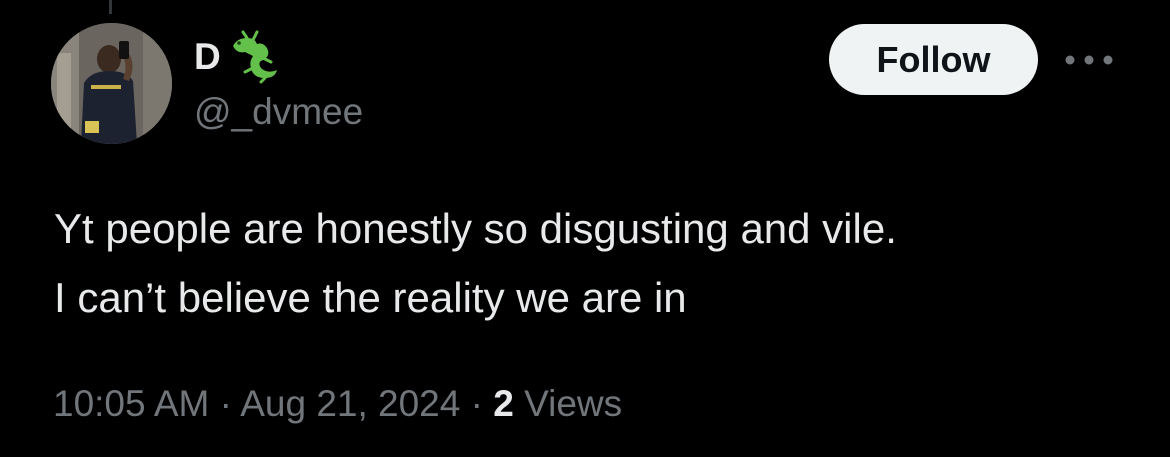 The width and height of the screenshot is (1170, 457). I want to click on tweet-time: 10:05 AM, so click(131, 403).